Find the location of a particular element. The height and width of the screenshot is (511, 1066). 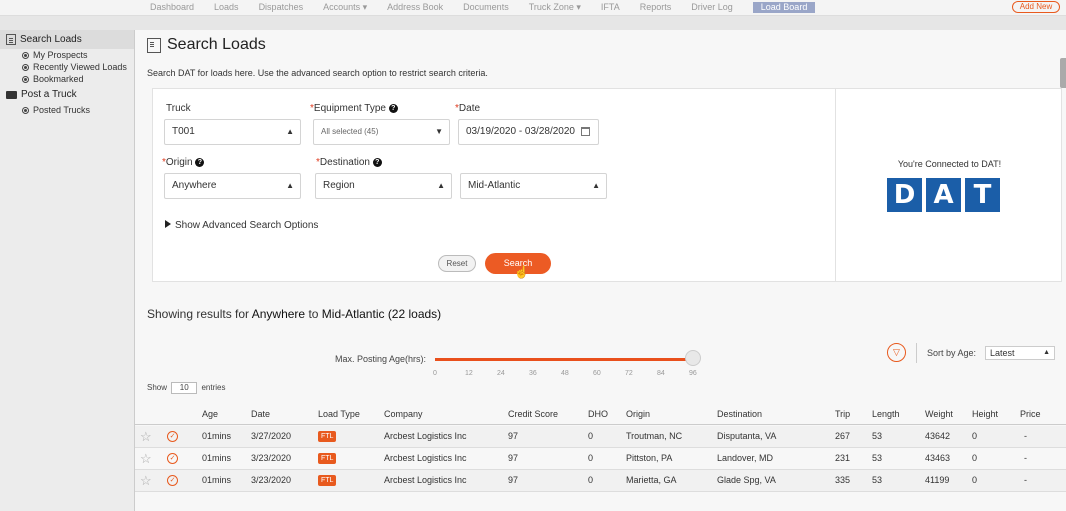

age-slider-handle is located at coordinates (693, 358).